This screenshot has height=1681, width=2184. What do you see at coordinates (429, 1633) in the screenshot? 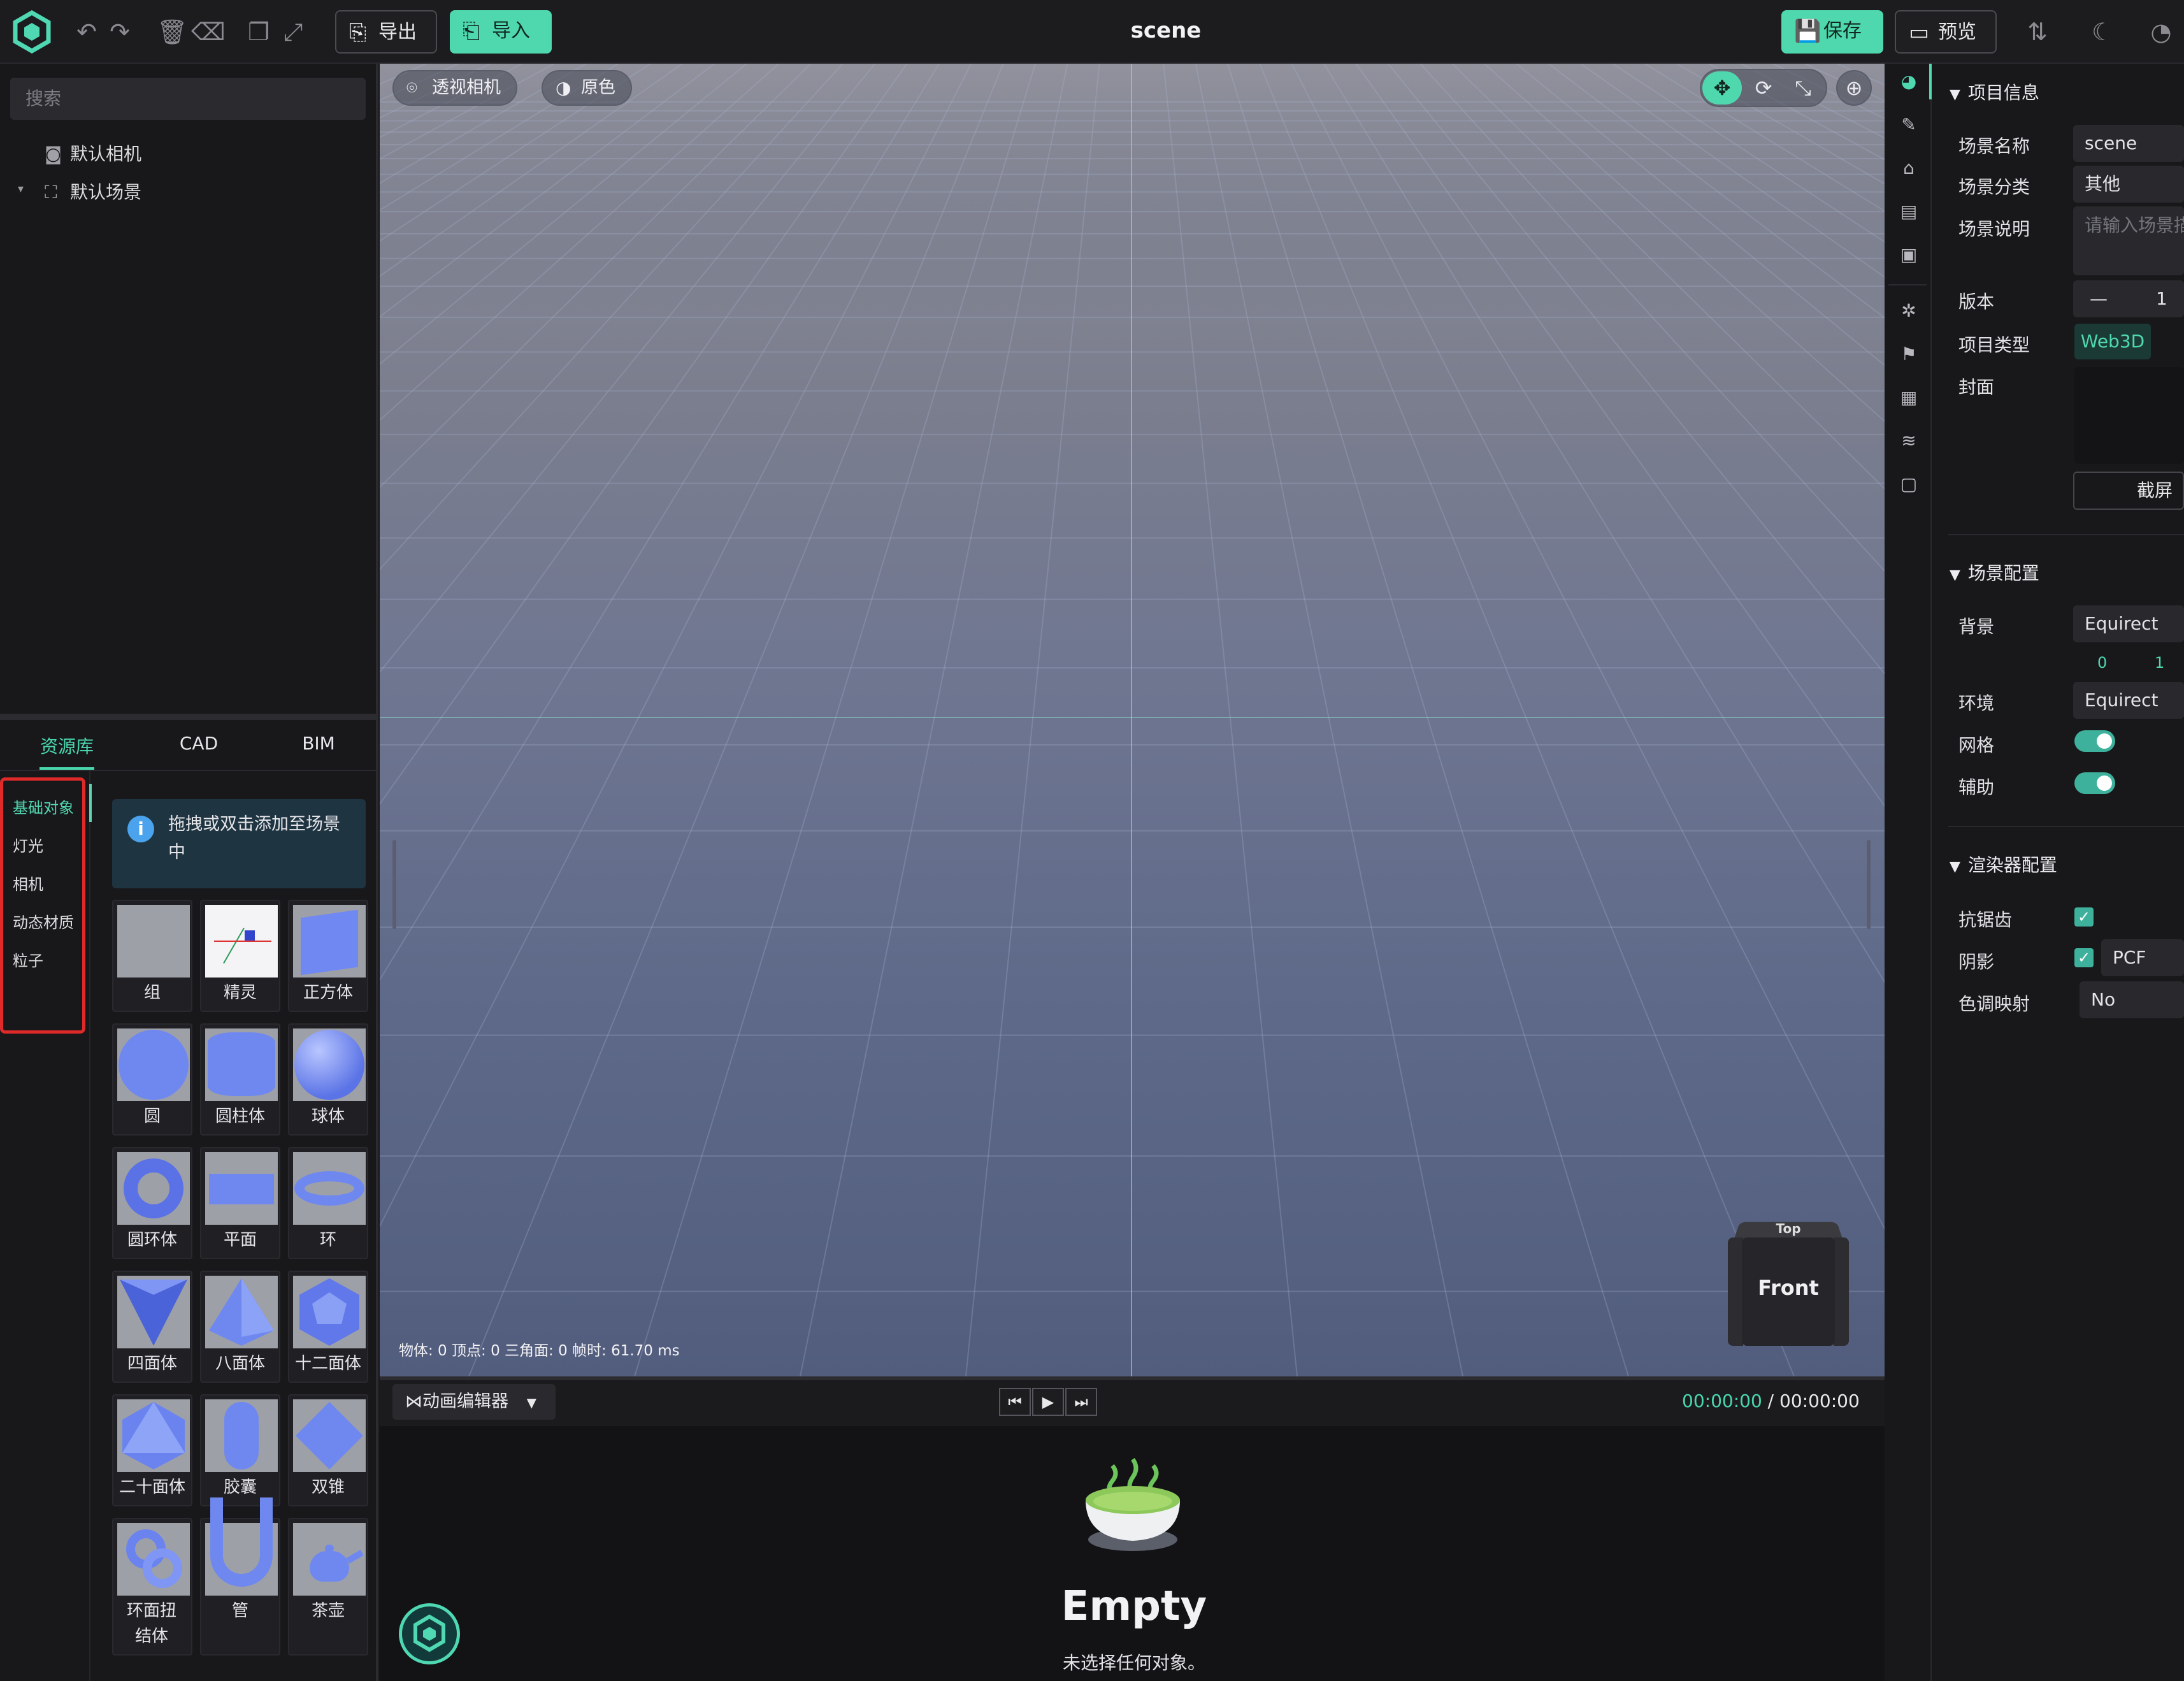
I see `assistant-fab` at bounding box center [429, 1633].